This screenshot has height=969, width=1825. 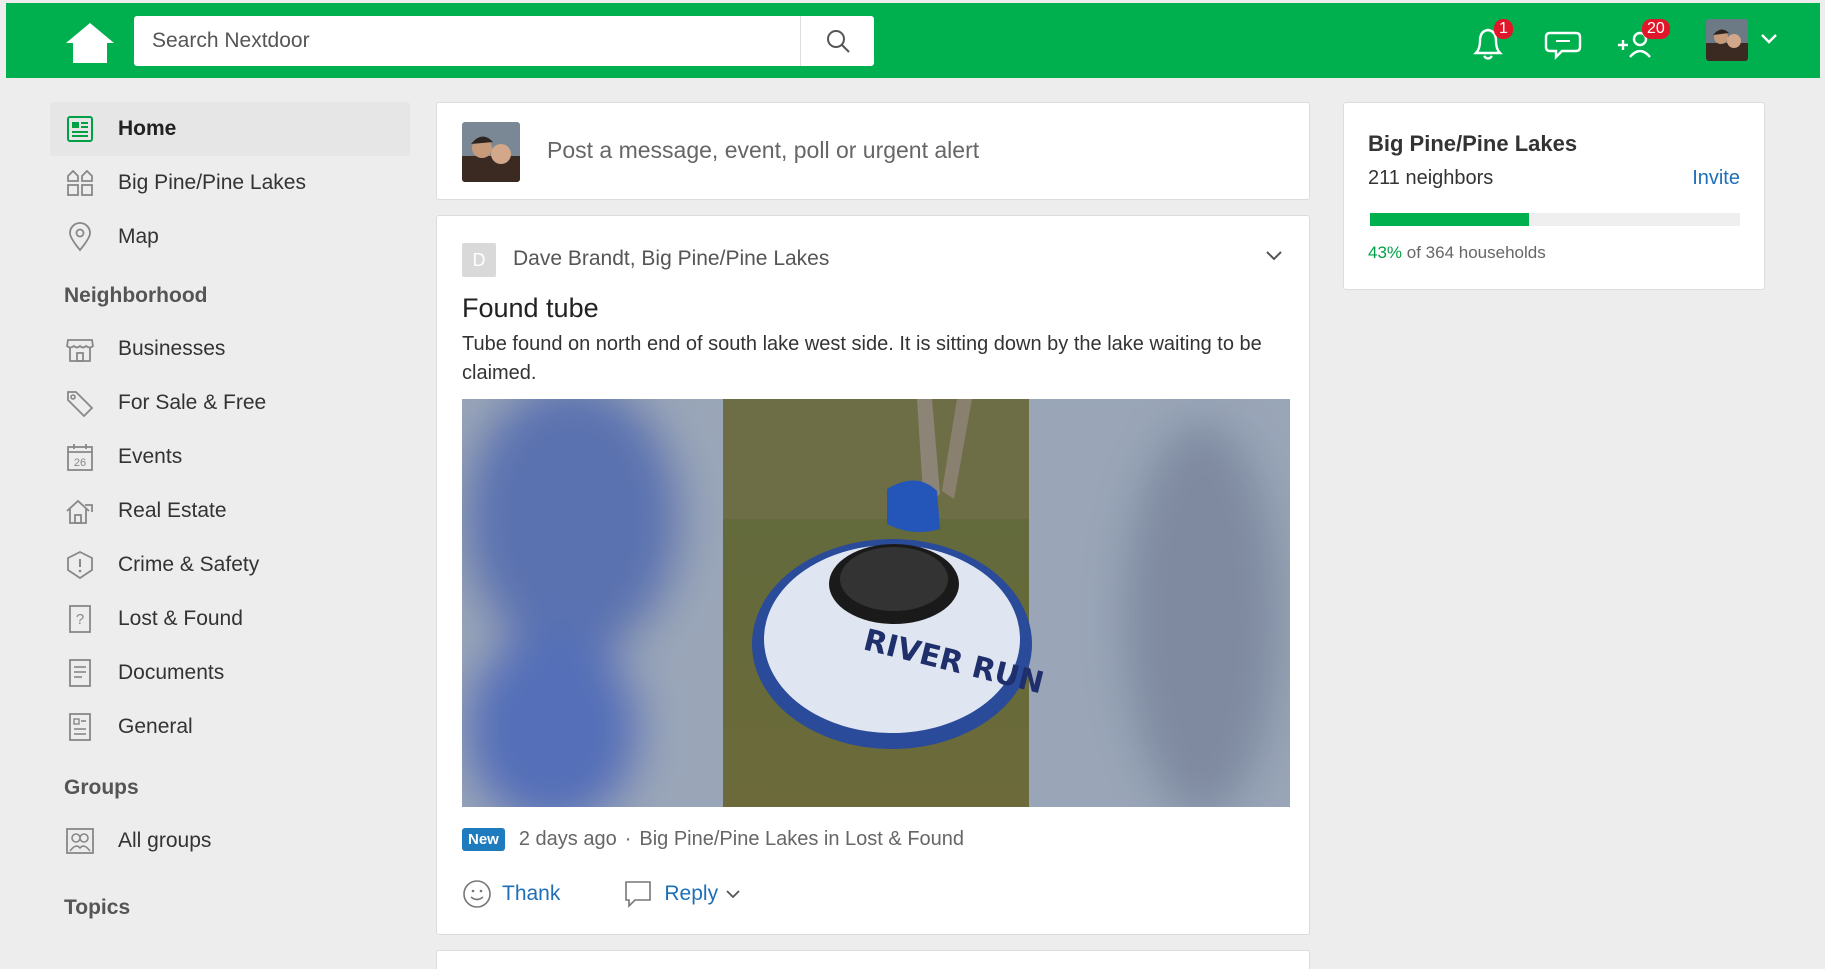 I want to click on smiley-icon, so click(x=477, y=894).